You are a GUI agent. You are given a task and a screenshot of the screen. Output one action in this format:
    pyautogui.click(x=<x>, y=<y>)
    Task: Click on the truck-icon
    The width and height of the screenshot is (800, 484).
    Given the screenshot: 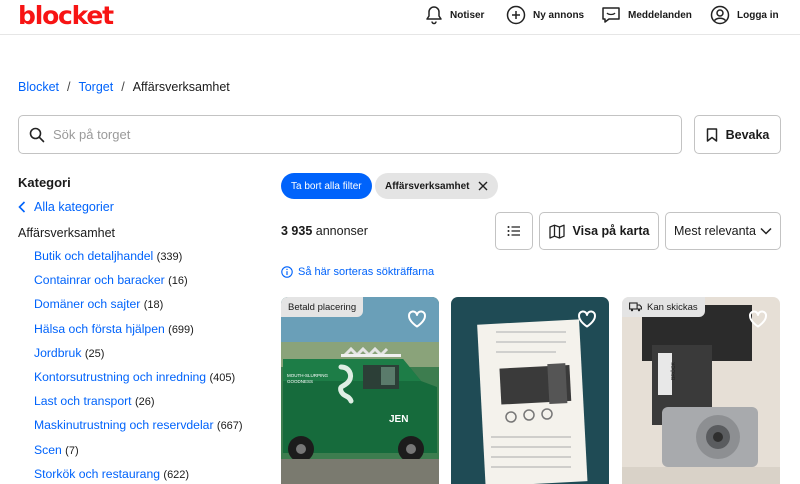 What is the action you would take?
    pyautogui.click(x=635, y=307)
    